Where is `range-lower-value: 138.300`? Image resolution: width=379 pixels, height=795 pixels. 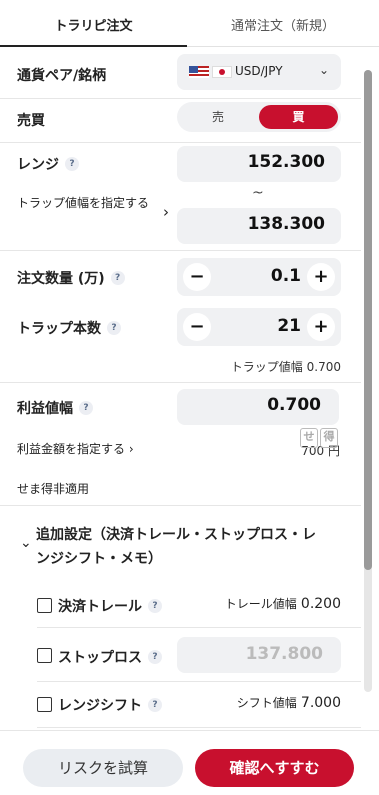
range-lower-value: 138.300 is located at coordinates (286, 224).